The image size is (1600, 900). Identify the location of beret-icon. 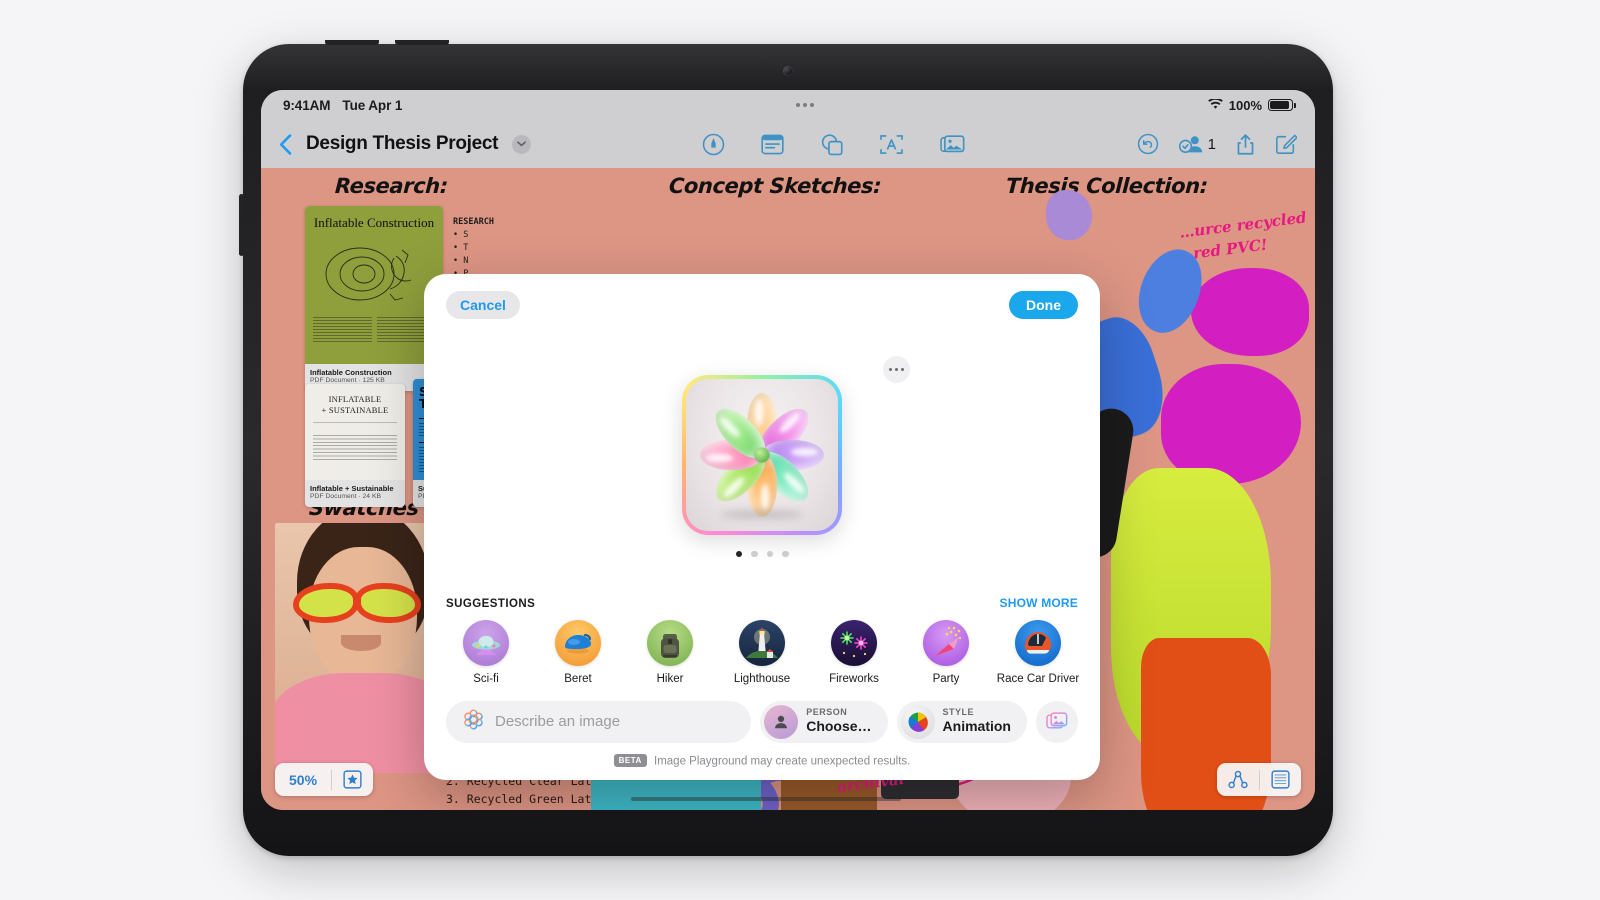
(578, 642).